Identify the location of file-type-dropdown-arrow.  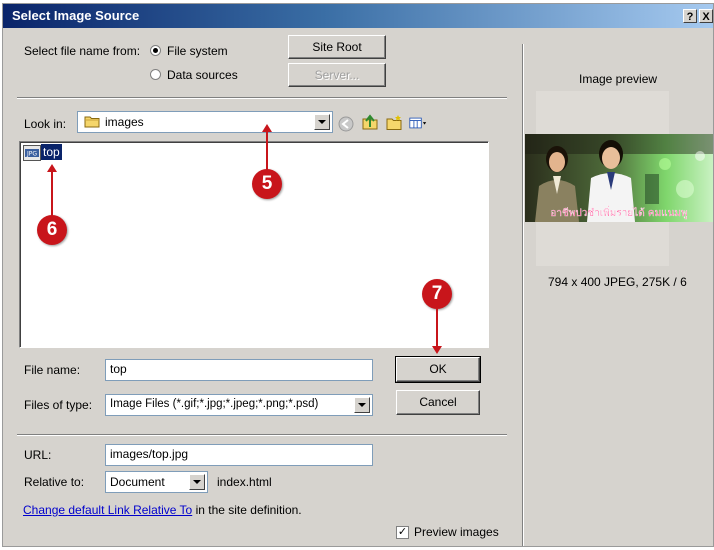
(362, 405).